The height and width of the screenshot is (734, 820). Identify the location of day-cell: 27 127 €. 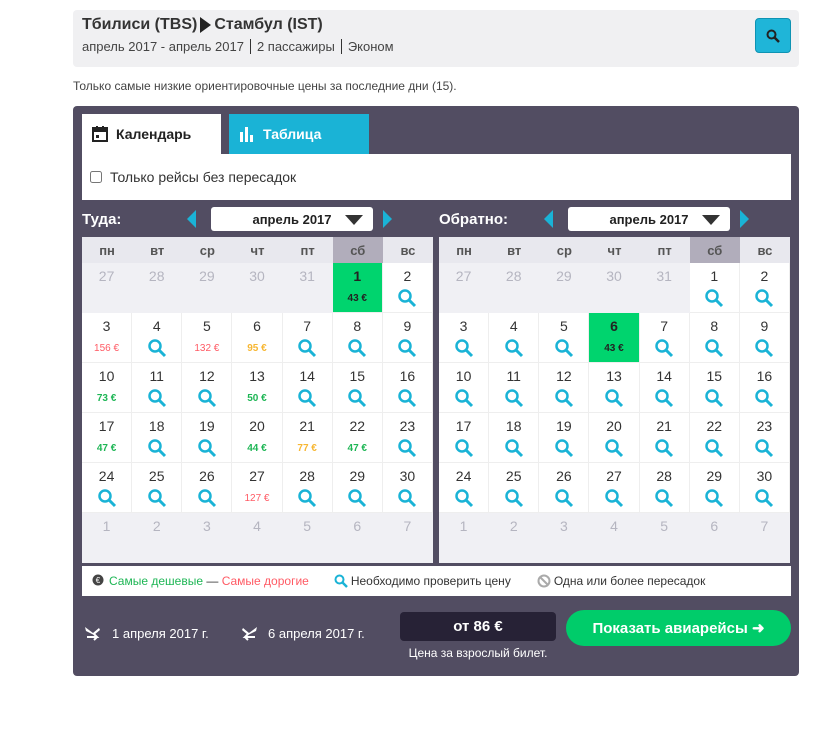
(257, 488).